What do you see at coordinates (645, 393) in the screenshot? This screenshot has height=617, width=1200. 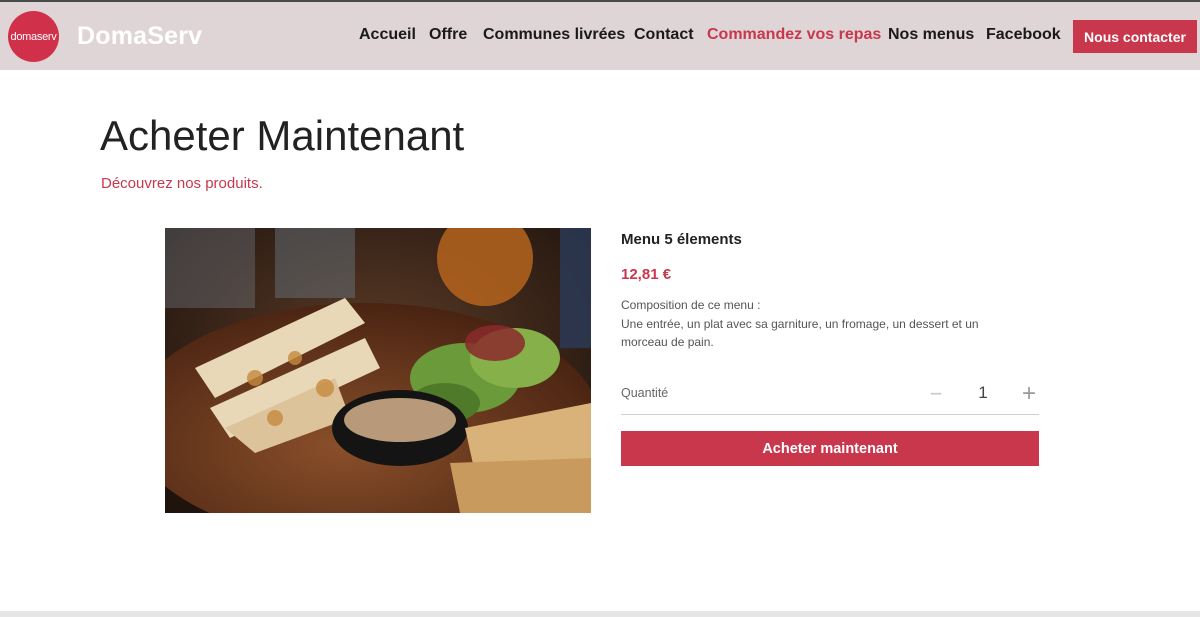 I see `quantity-label: Quantité` at bounding box center [645, 393].